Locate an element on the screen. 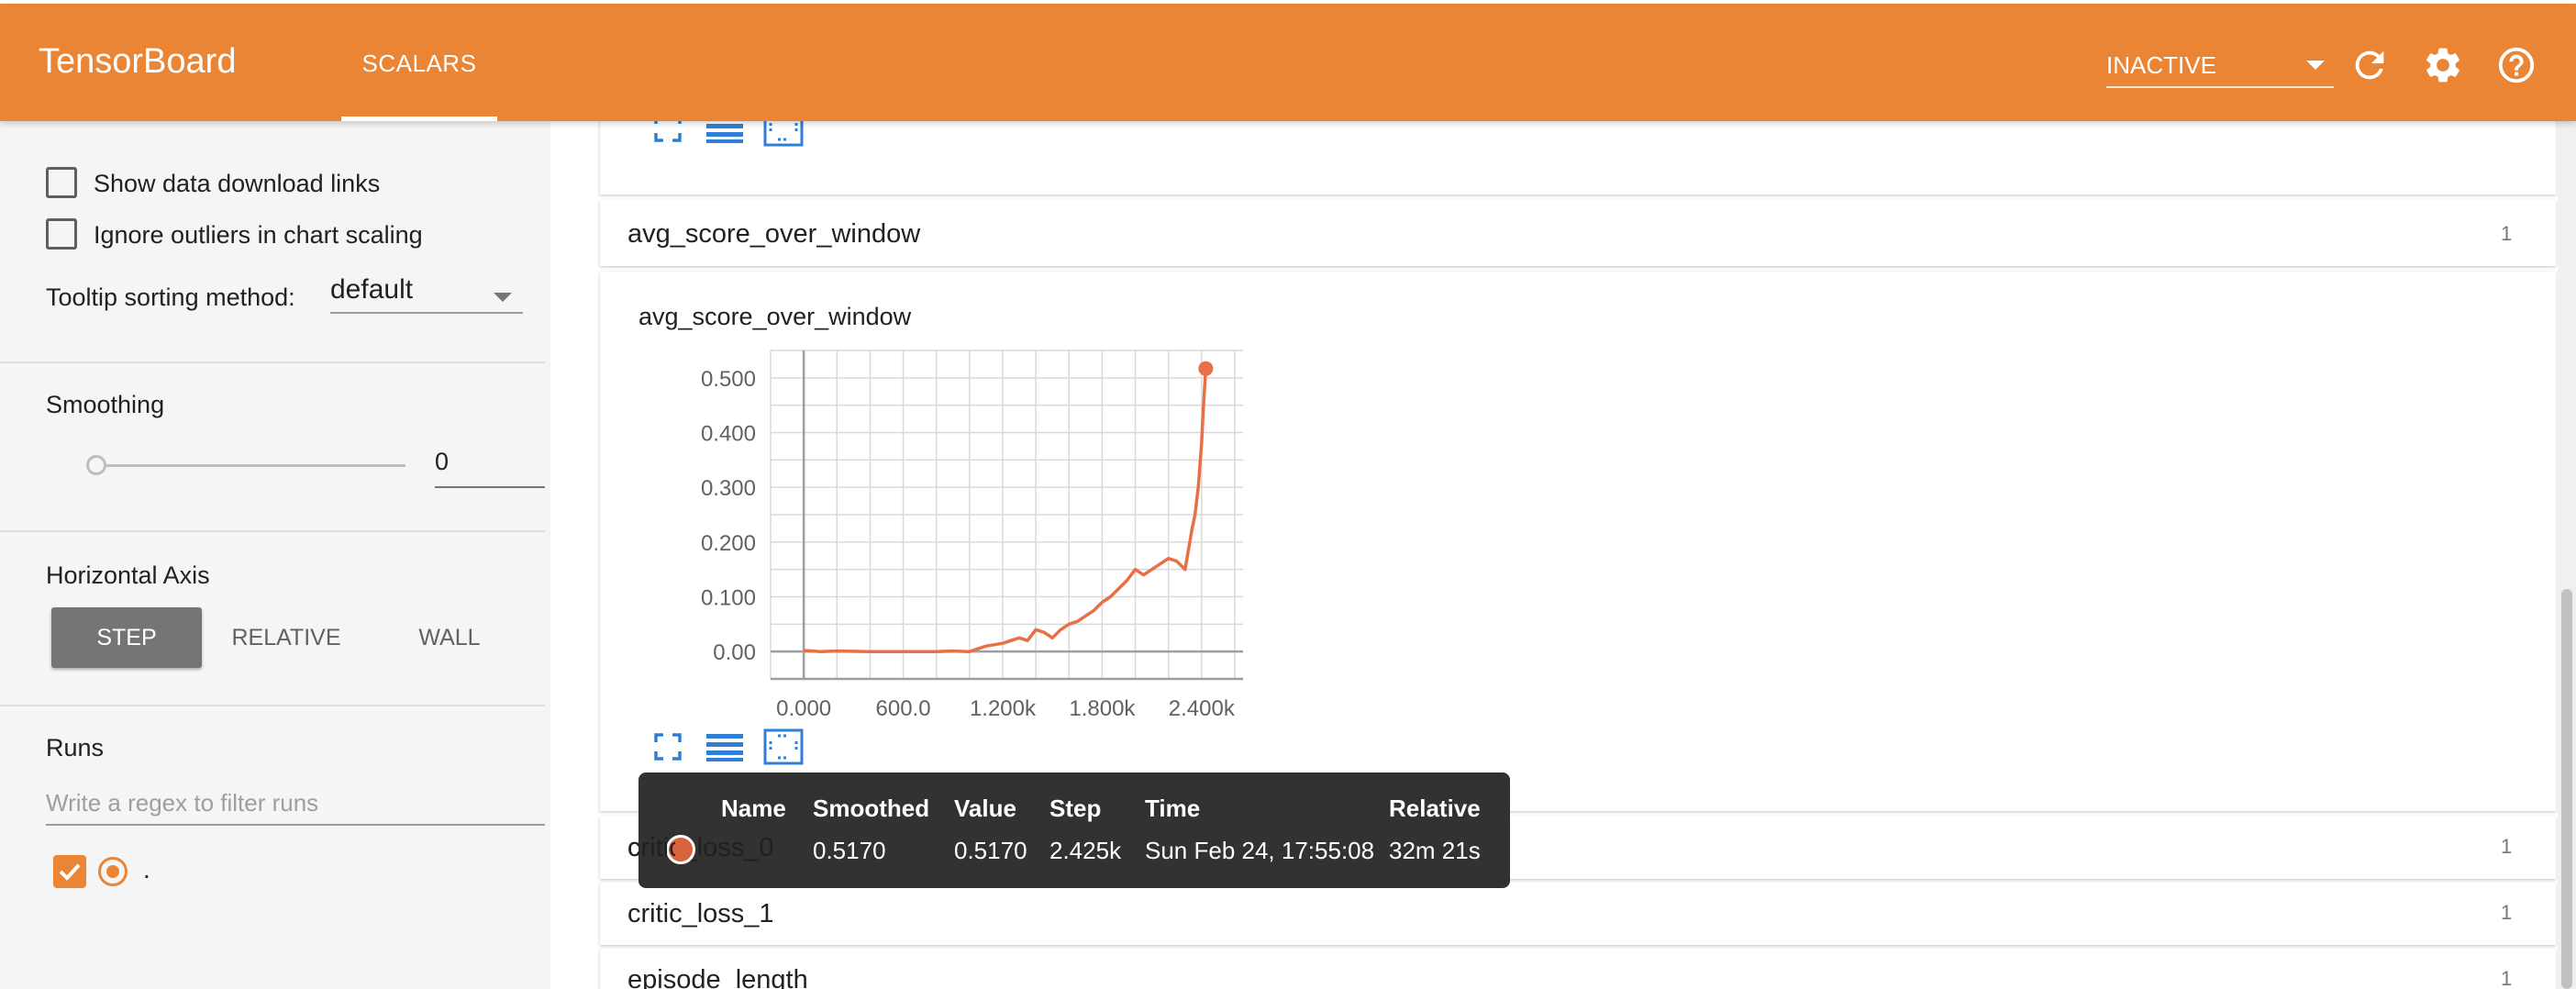  category-header: critic_loss_1 1 is located at coordinates (1578, 914).